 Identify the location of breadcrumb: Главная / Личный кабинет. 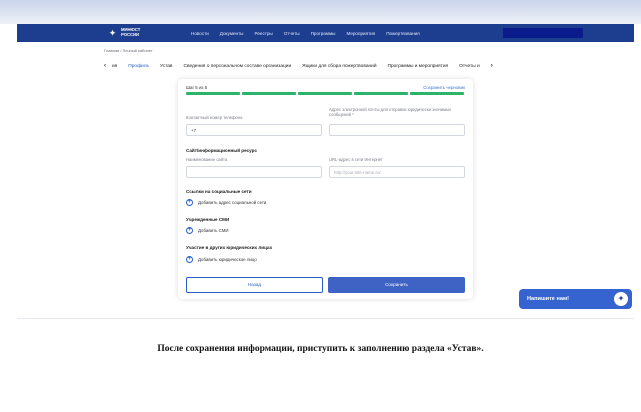
(128, 50).